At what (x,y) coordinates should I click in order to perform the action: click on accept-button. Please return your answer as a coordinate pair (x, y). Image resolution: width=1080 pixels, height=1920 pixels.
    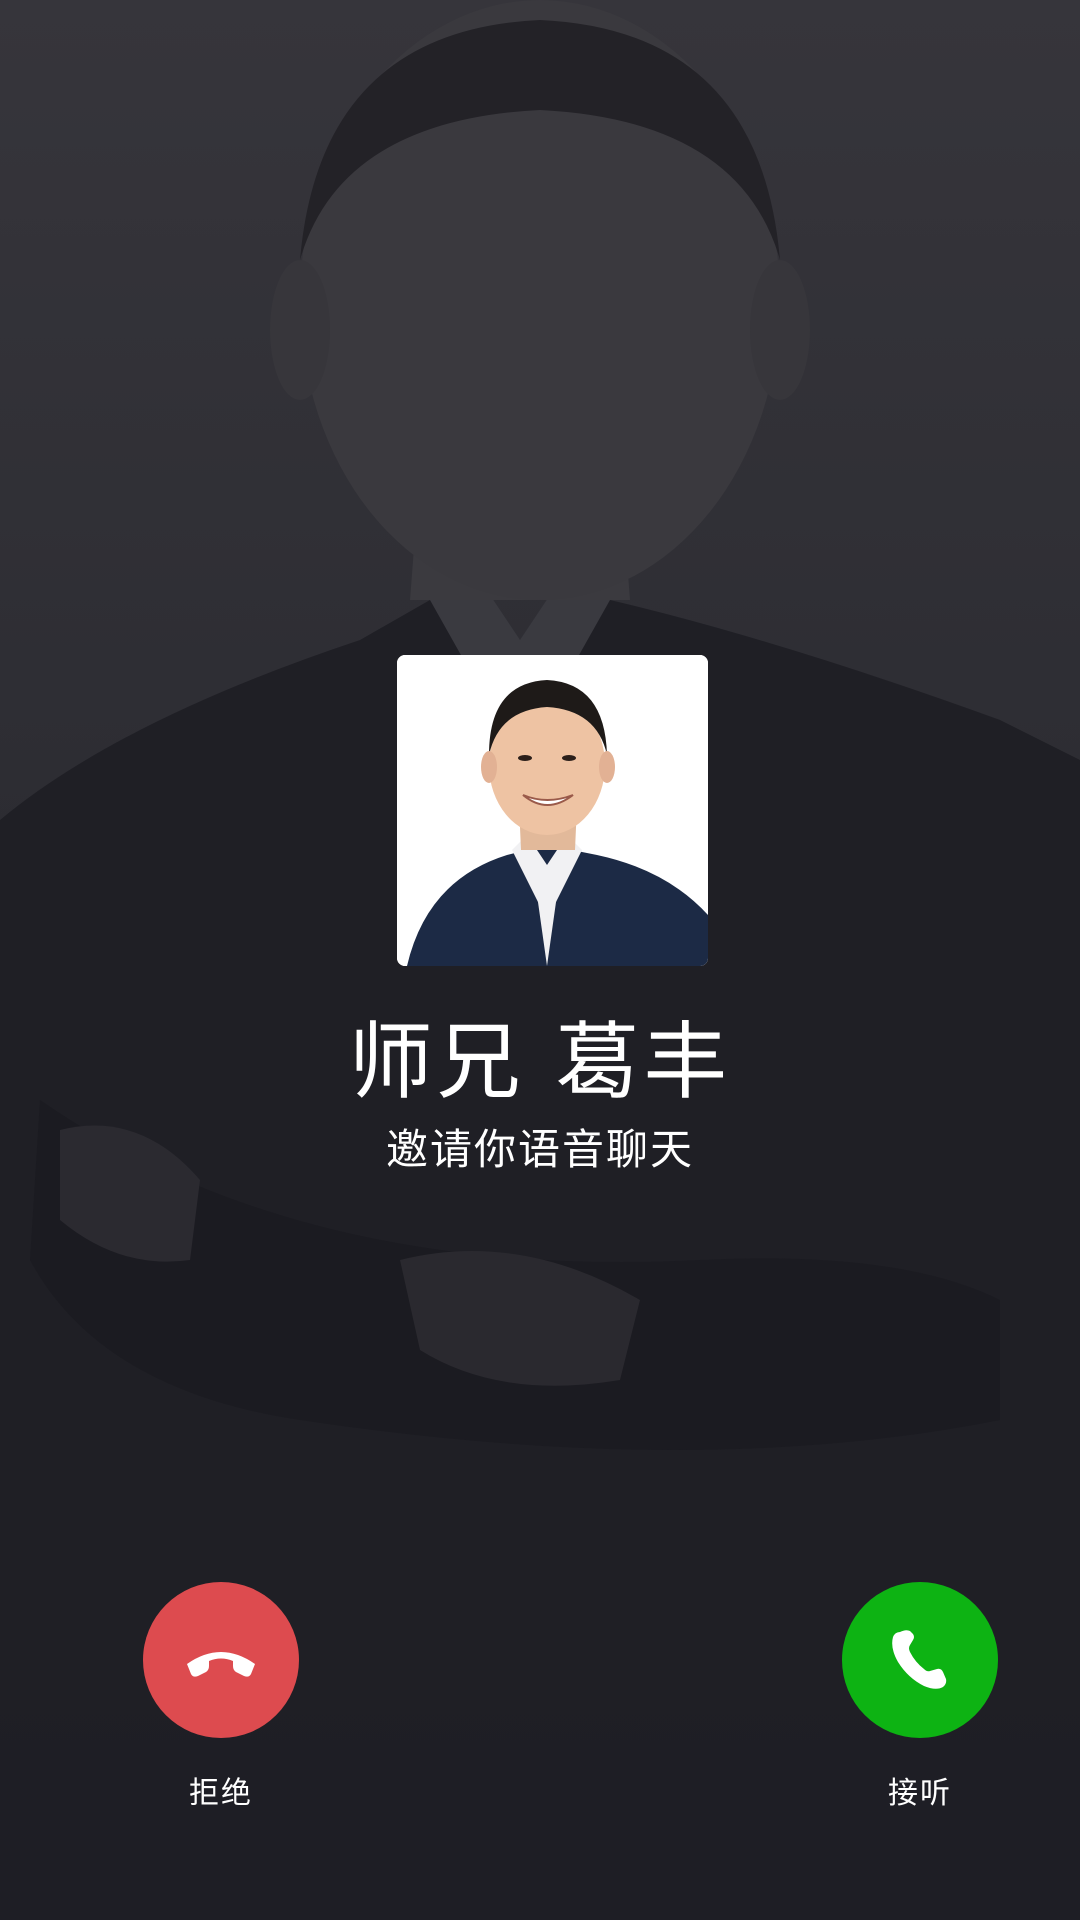
    Looking at the image, I should click on (920, 1660).